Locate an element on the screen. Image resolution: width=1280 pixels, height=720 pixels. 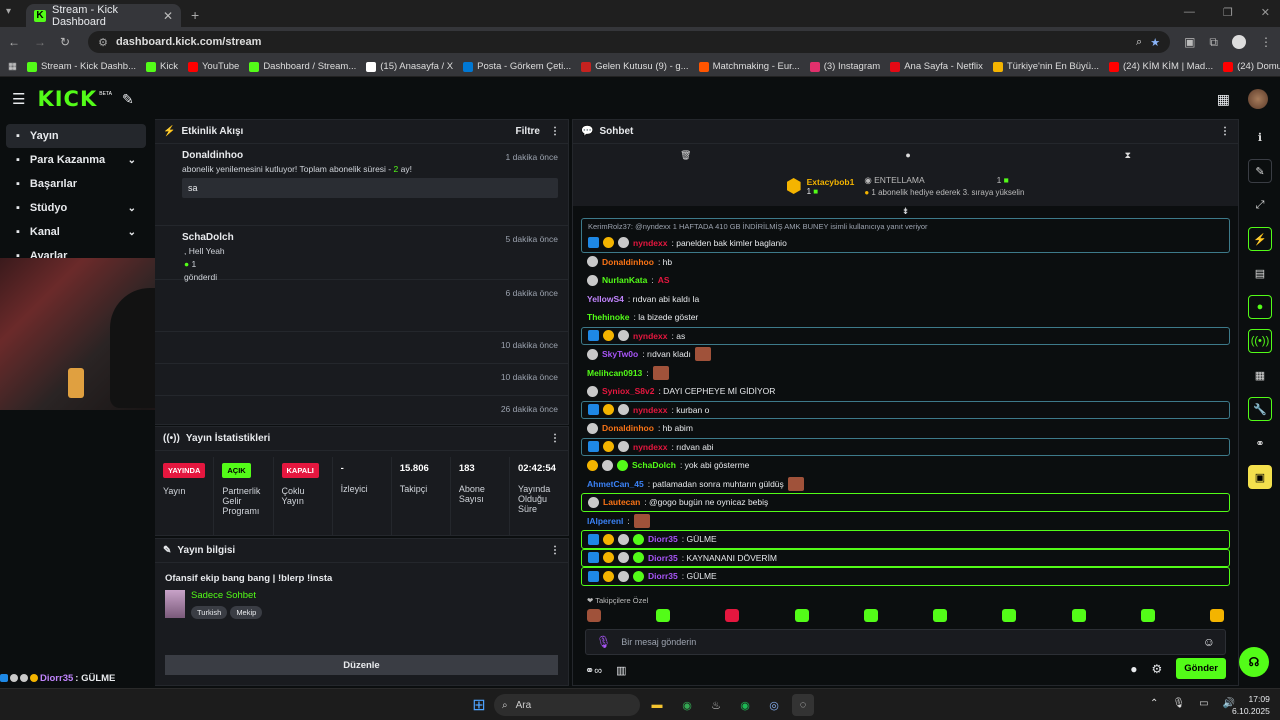
chat-username: Melihcan0913 is located at coordinates (614, 373).